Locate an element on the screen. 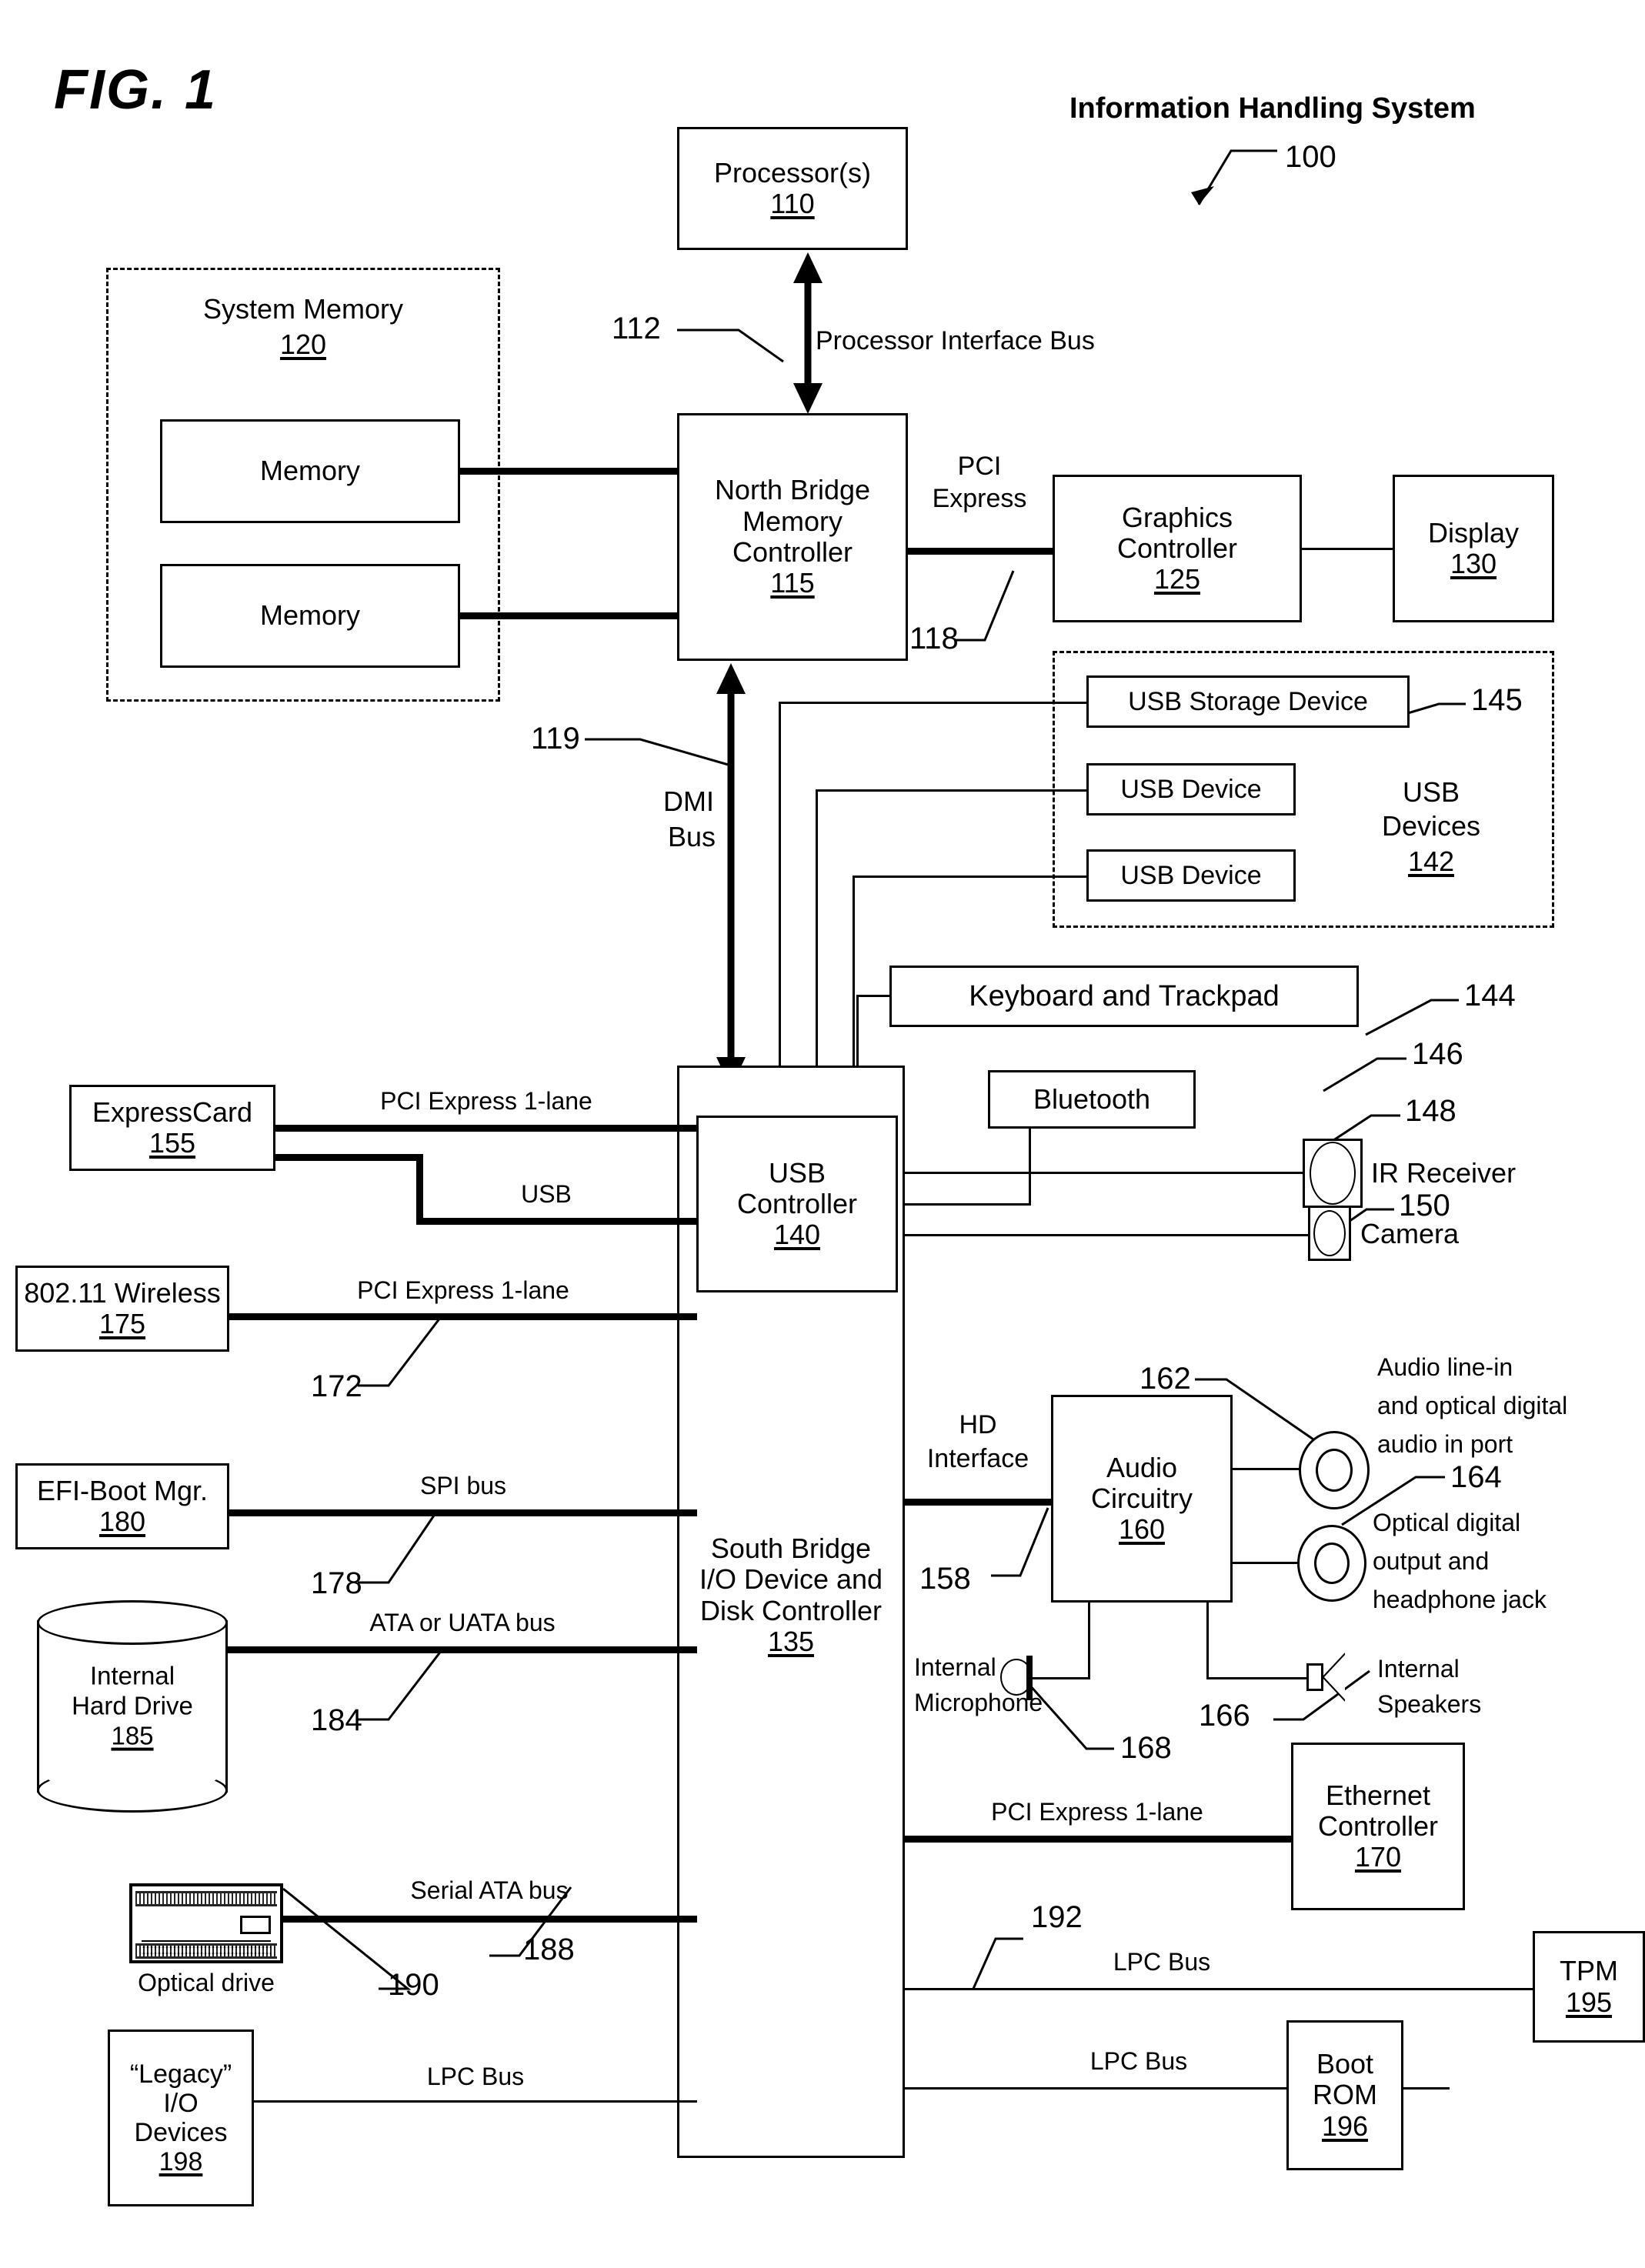 The image size is (1645, 2268). usb-device-block-1: USB Device is located at coordinates (1191, 789).